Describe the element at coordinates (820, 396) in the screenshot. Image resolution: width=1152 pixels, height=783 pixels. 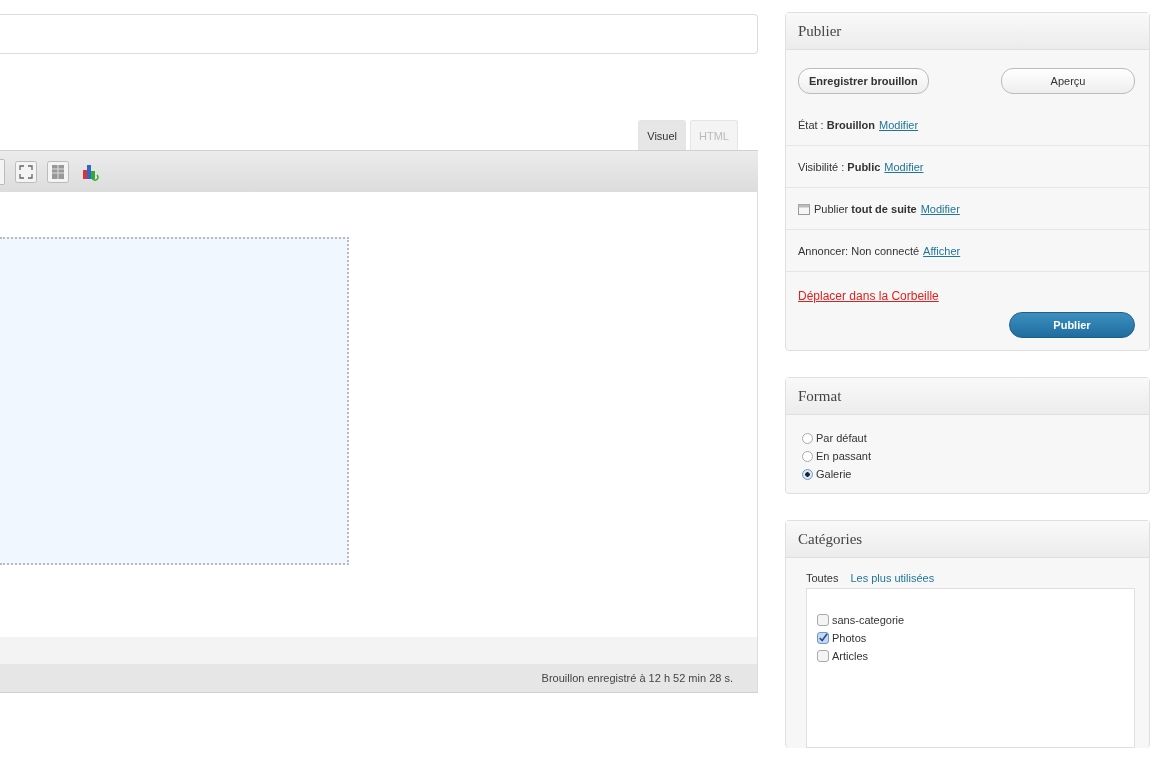
I see `panel-title: Format` at that location.